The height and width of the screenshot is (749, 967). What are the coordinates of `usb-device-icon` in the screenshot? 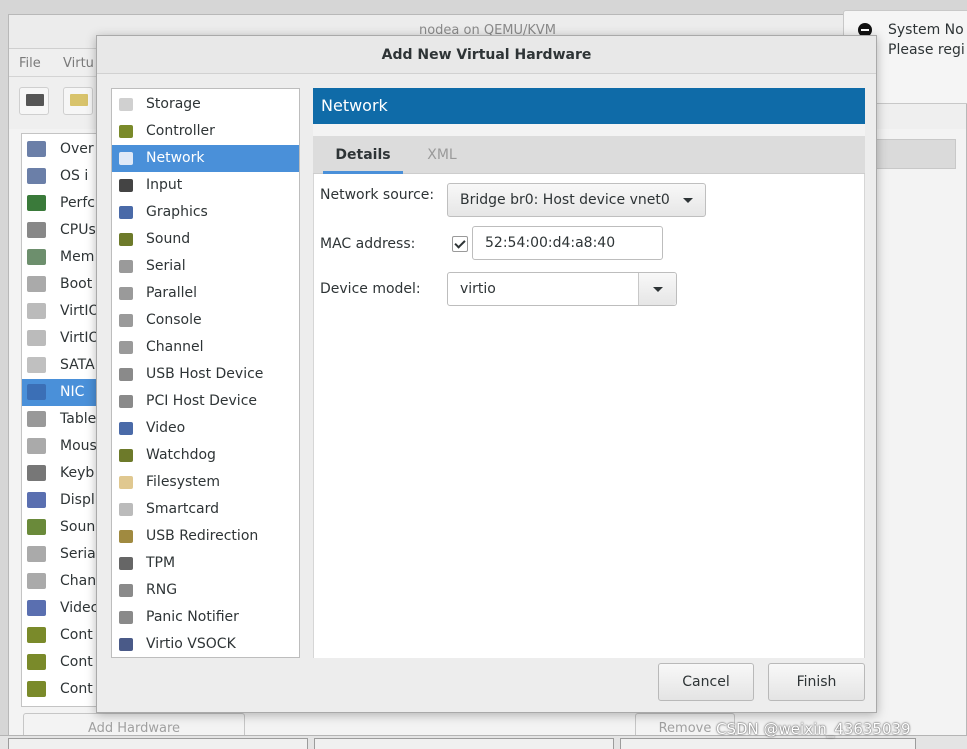 It's located at (126, 374).